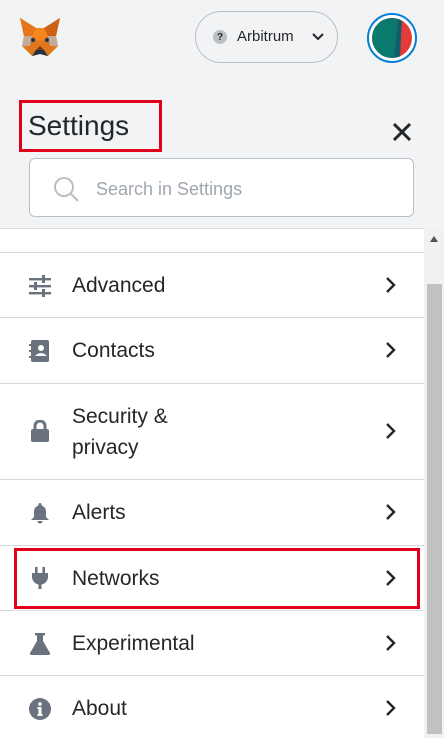 This screenshot has width=444, height=738. What do you see at coordinates (212, 578) in the screenshot?
I see `menu-item-networks: Networks` at bounding box center [212, 578].